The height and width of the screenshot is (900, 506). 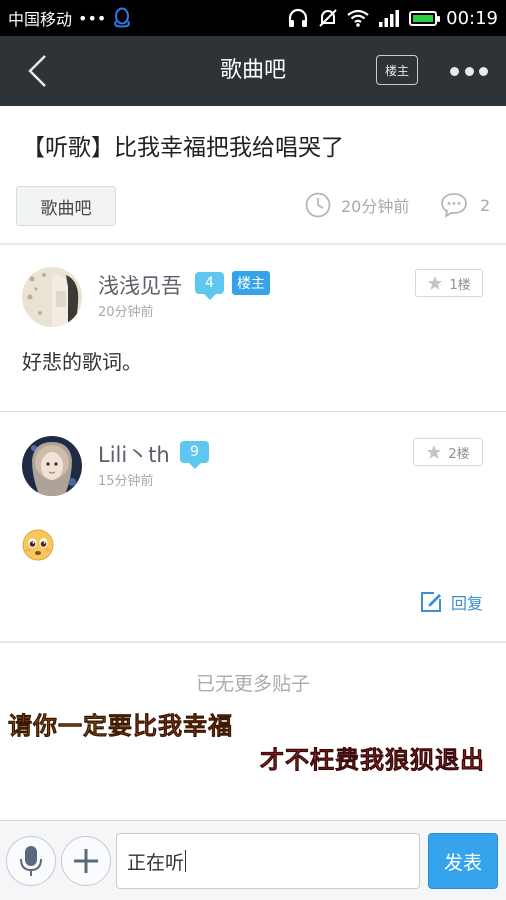 What do you see at coordinates (431, 602) in the screenshot?
I see `edit-icon` at bounding box center [431, 602].